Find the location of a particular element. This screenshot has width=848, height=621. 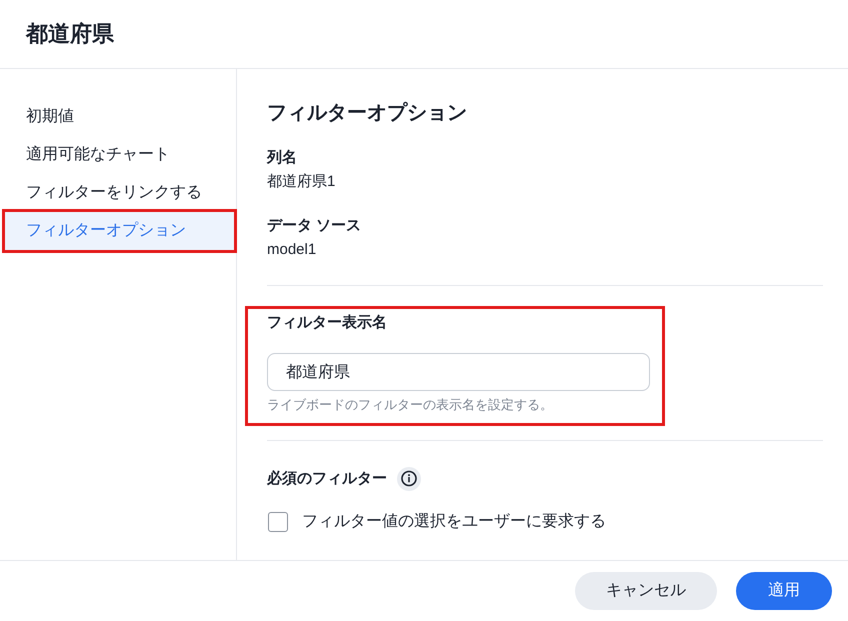

checkbox-label: フィルター値の選択をユーザーに要求する is located at coordinates (454, 522).